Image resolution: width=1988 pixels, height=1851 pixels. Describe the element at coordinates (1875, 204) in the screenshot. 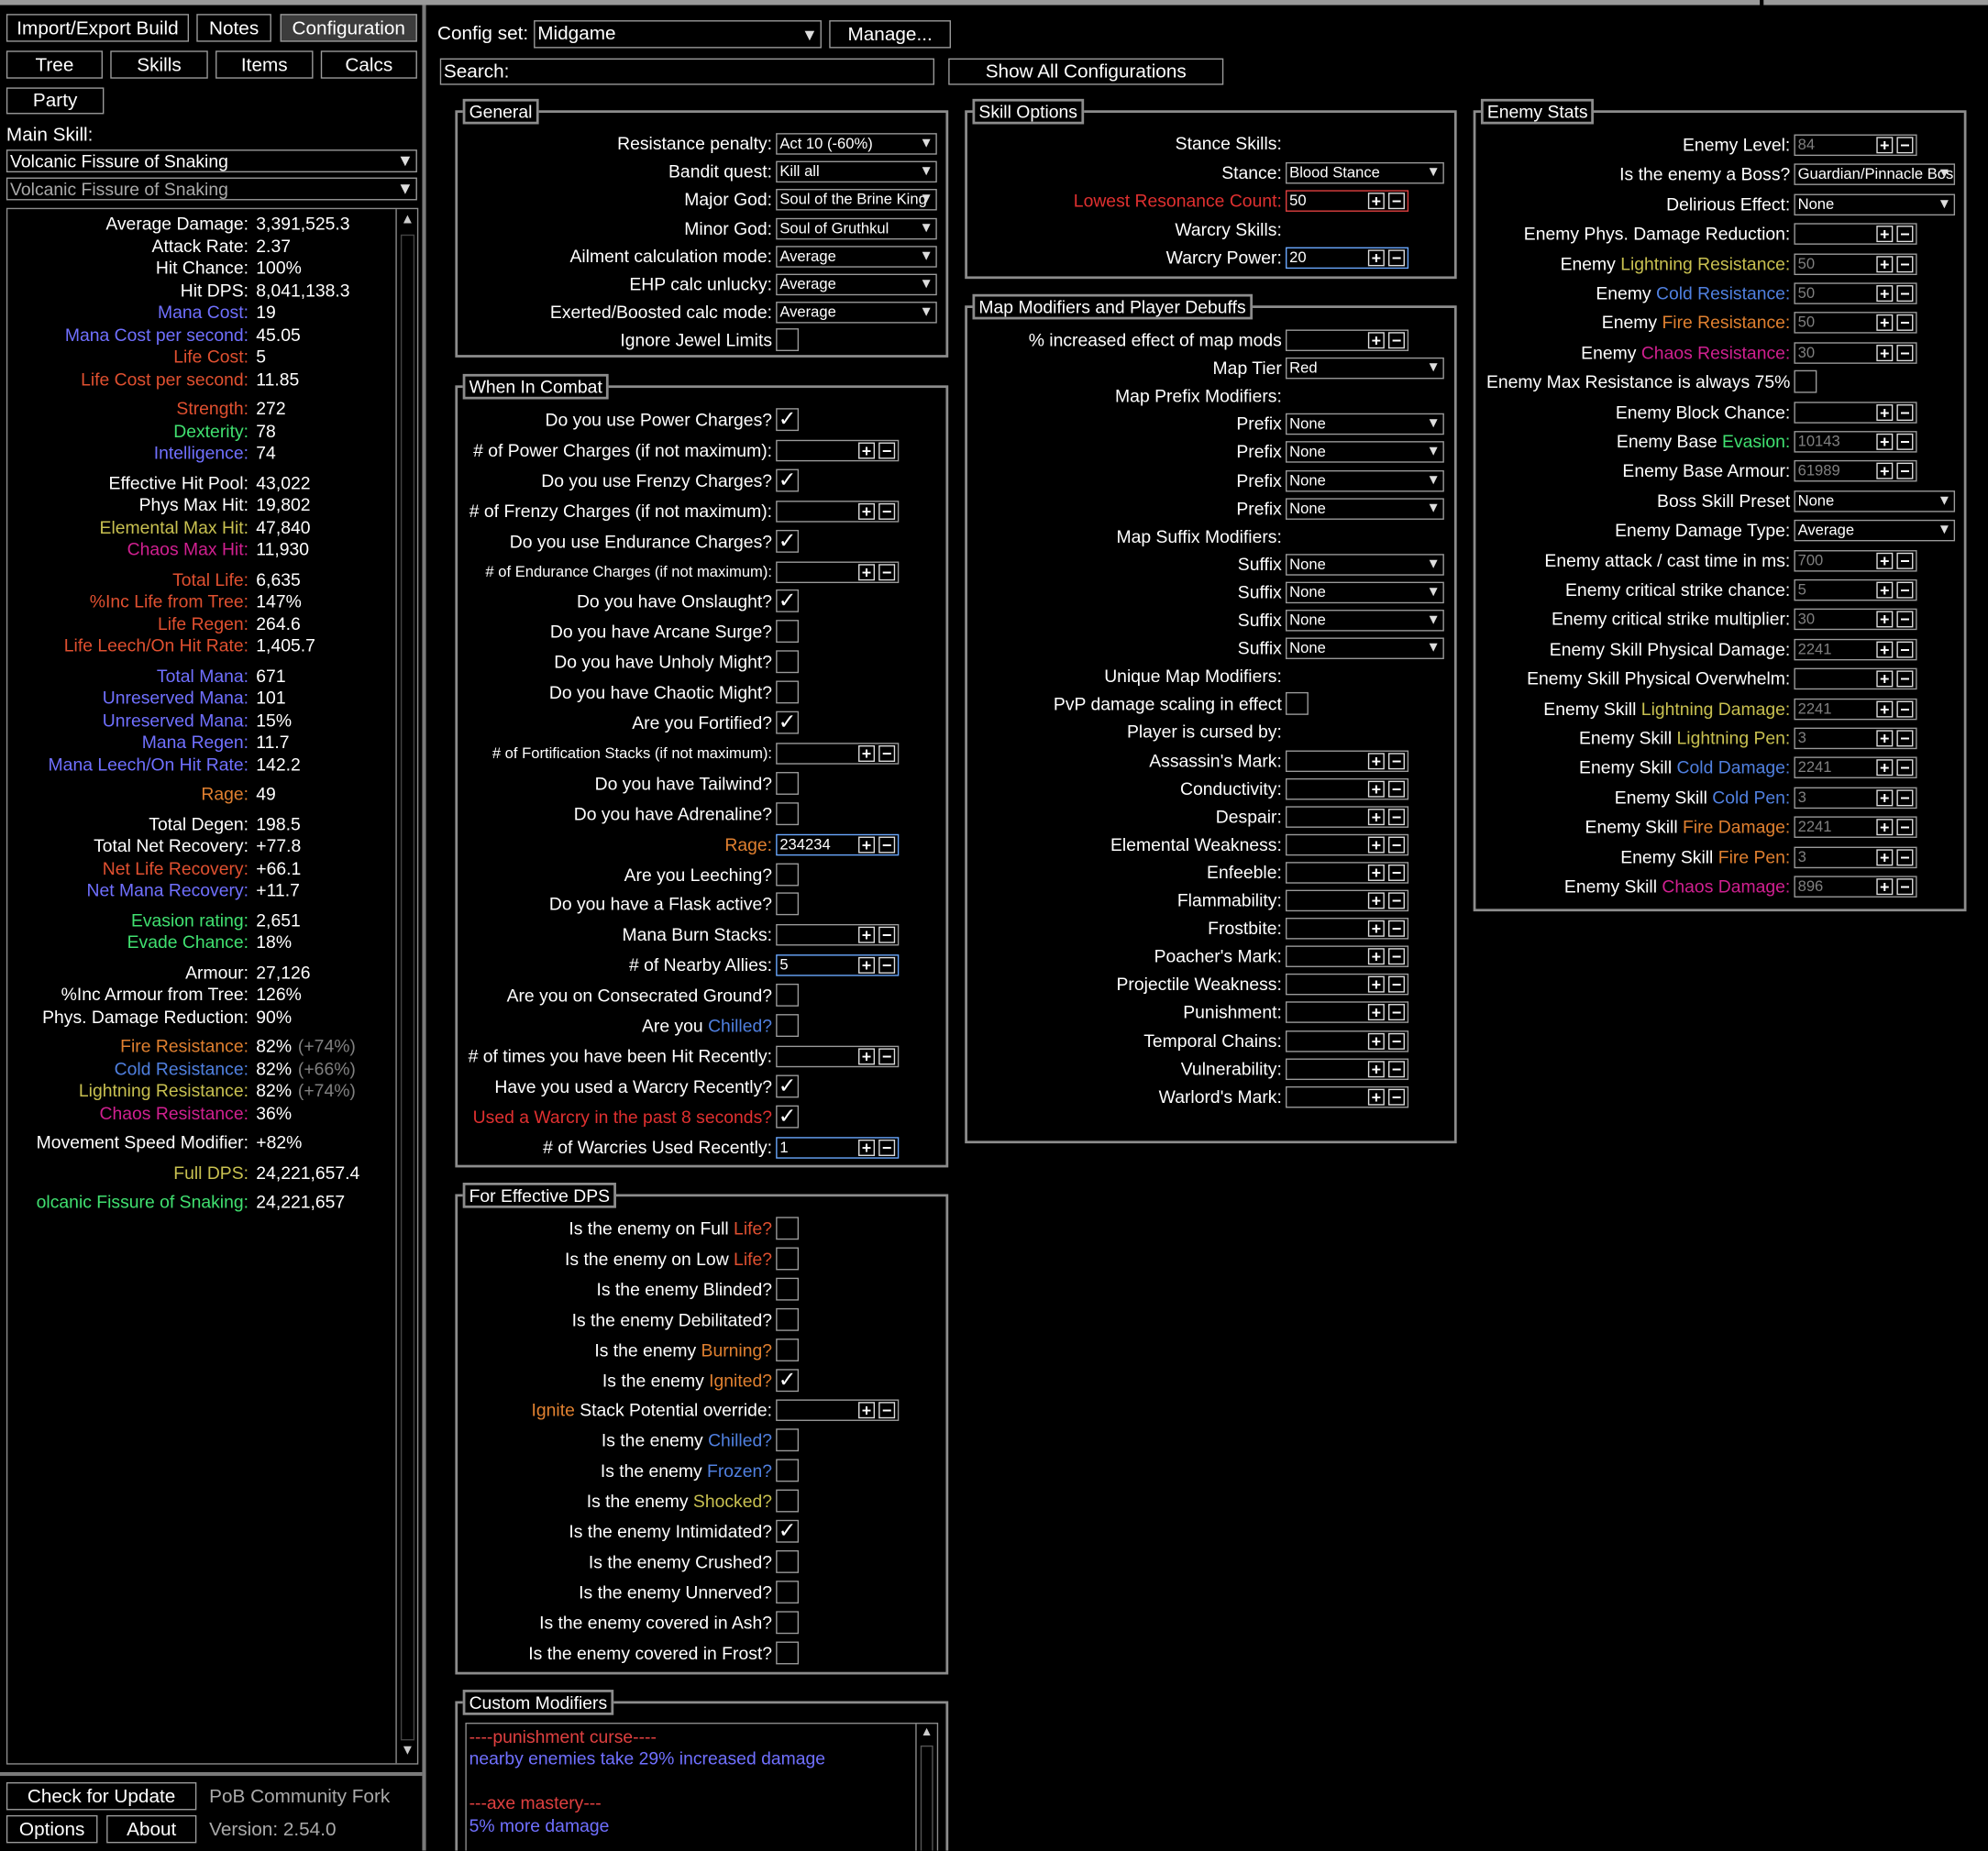

I see `enemy-dropdown: None ▼` at that location.